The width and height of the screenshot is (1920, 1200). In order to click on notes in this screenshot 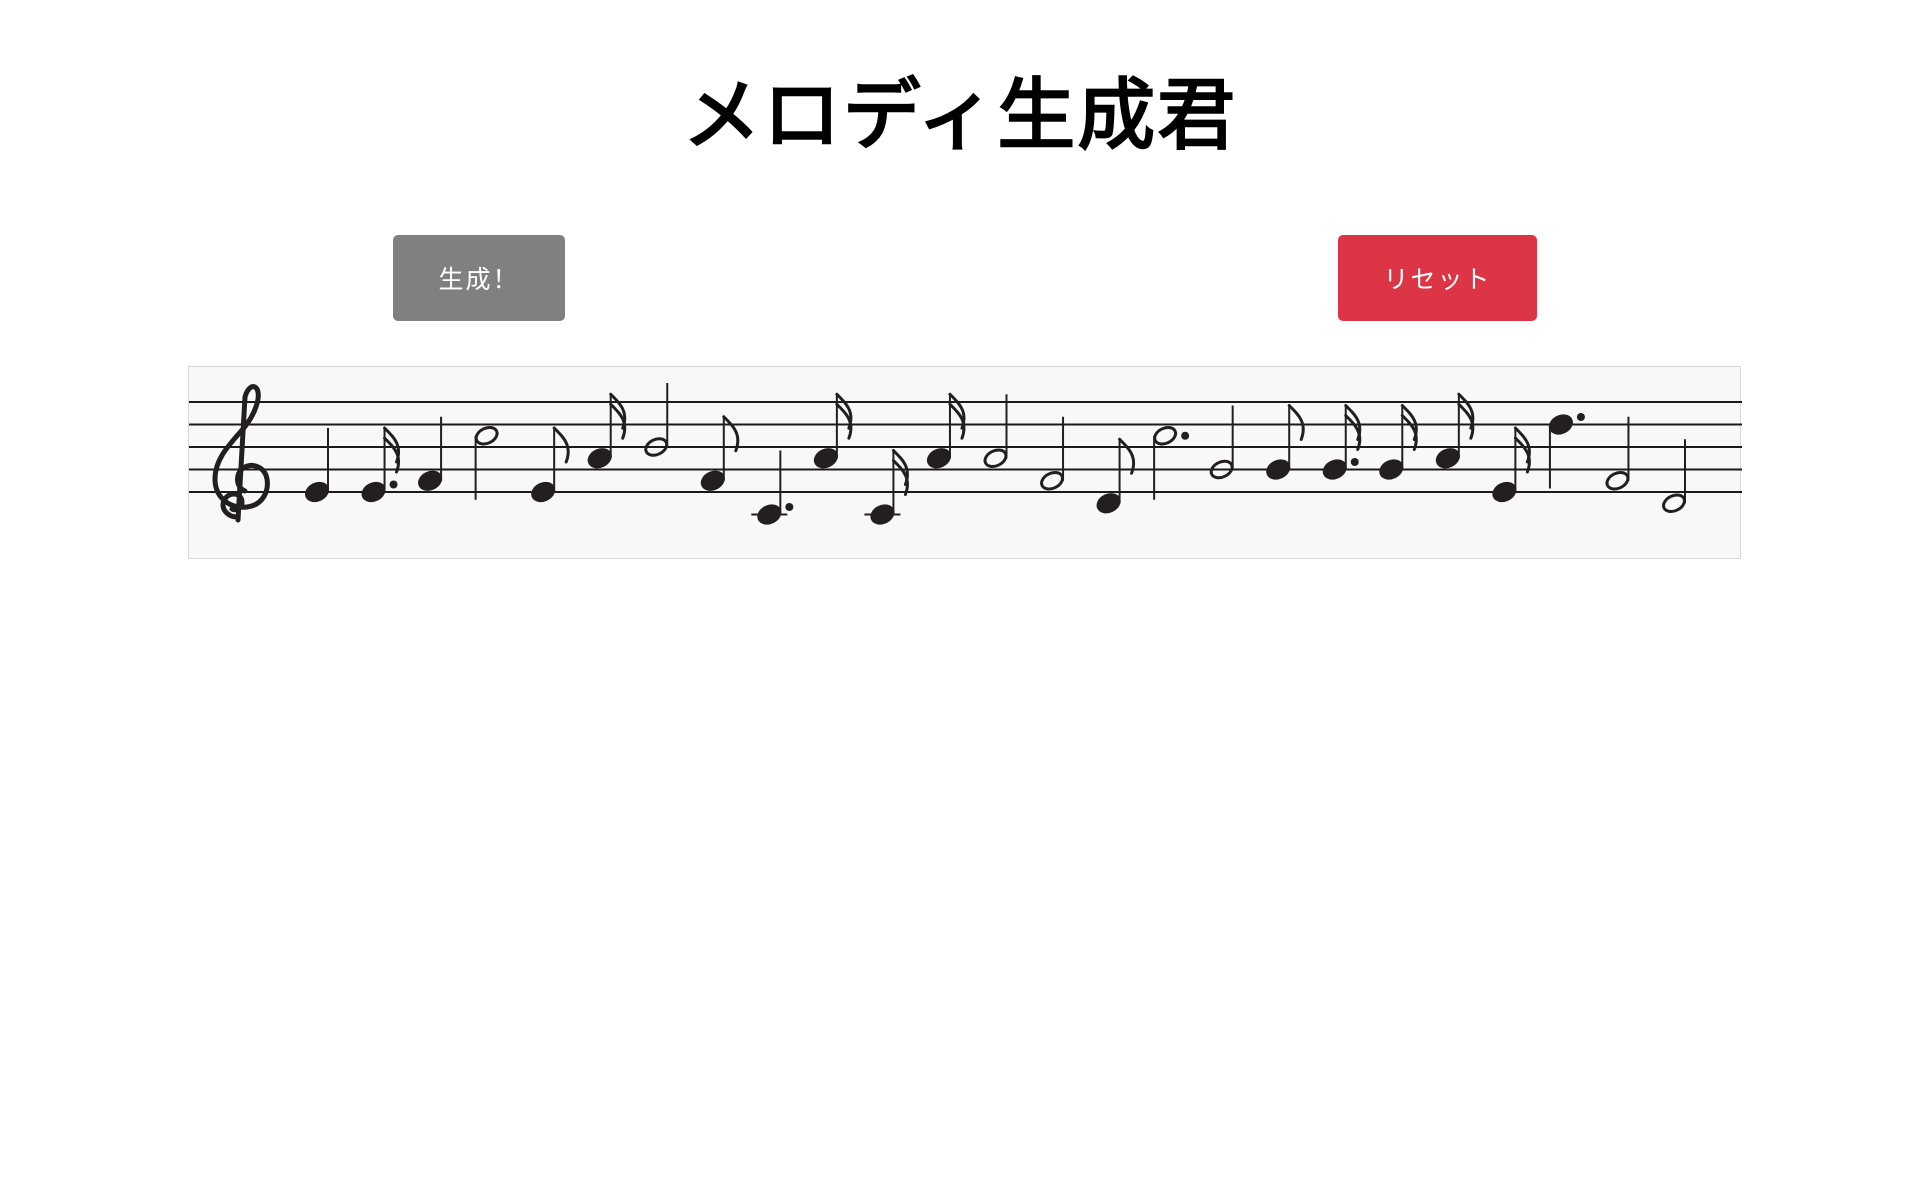, I will do `click(995, 454)`.